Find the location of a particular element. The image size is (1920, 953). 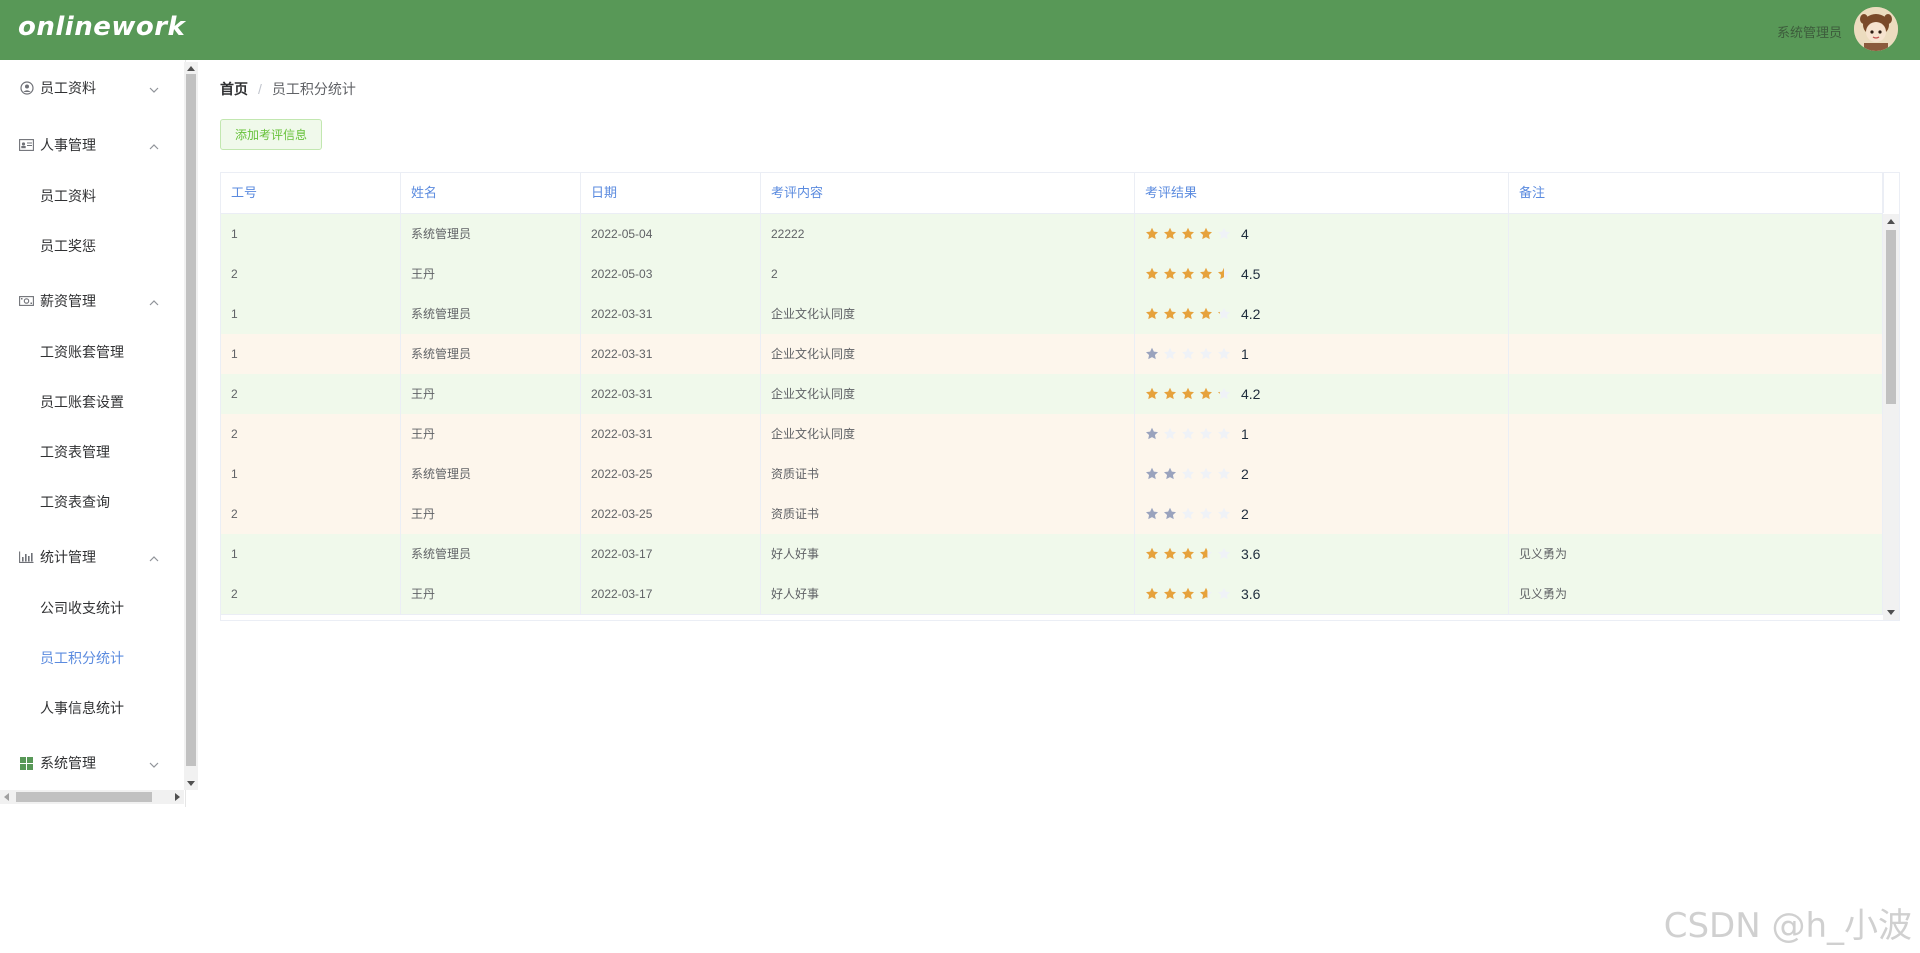

column-header-id: 工号 is located at coordinates (311, 193).